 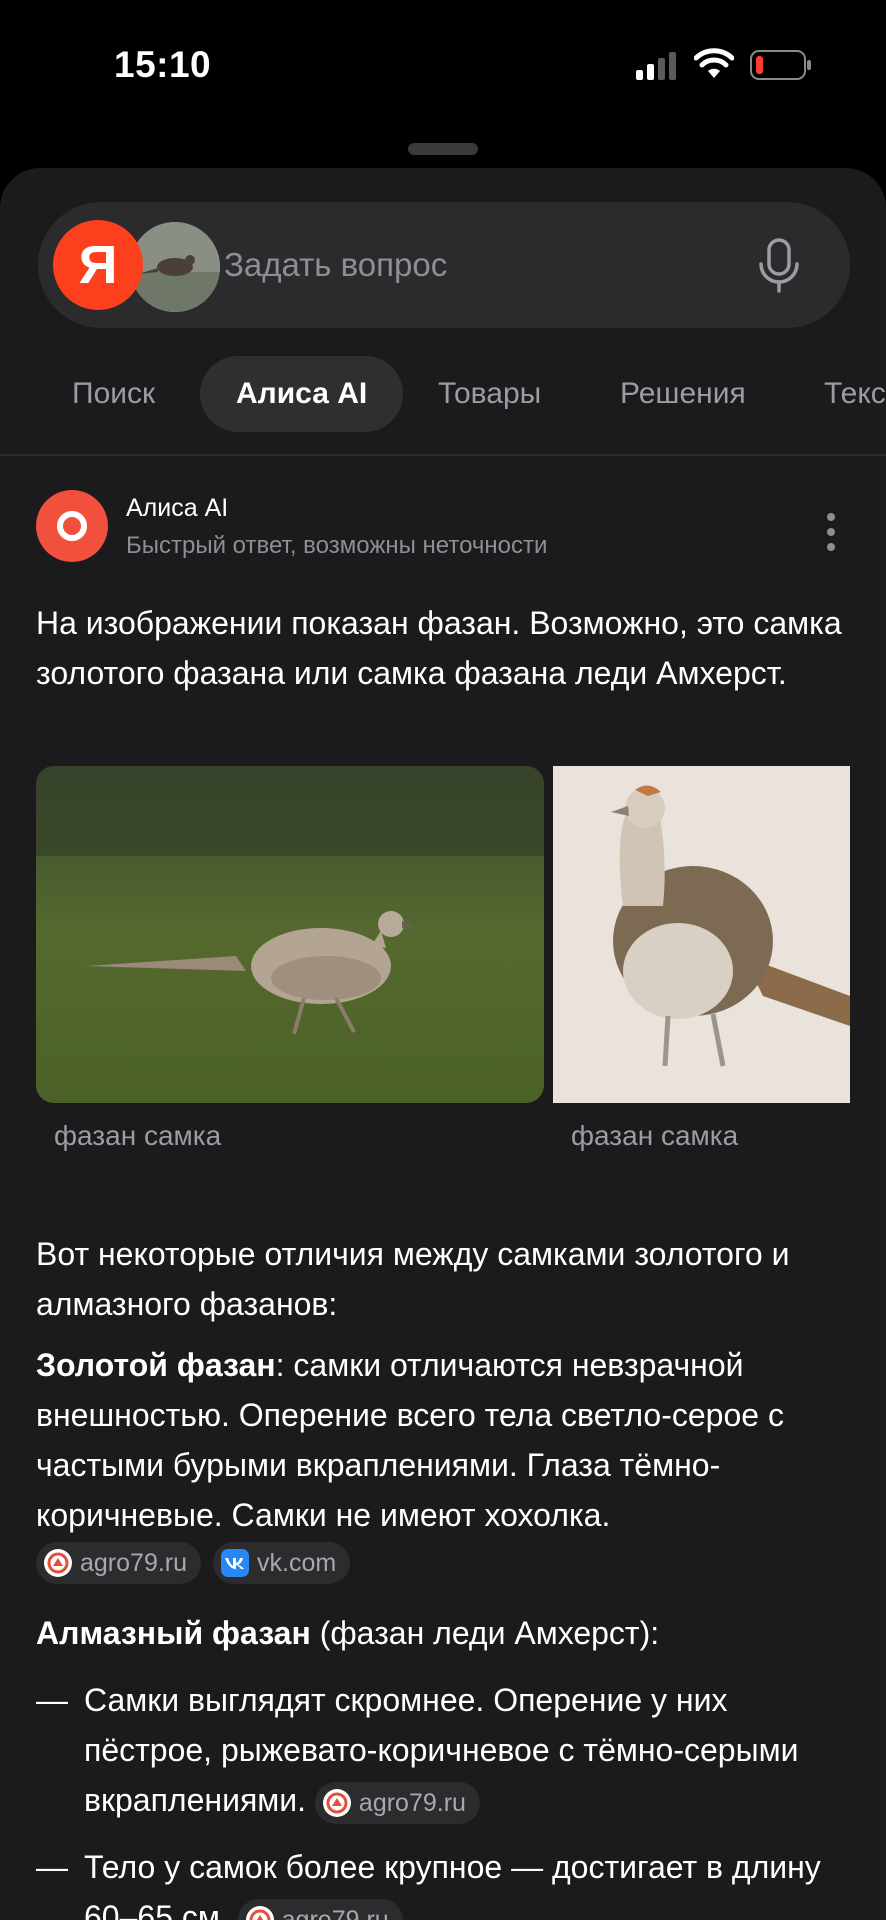 What do you see at coordinates (177, 508) in the screenshot?
I see `answer-source-name: Алиса AI` at bounding box center [177, 508].